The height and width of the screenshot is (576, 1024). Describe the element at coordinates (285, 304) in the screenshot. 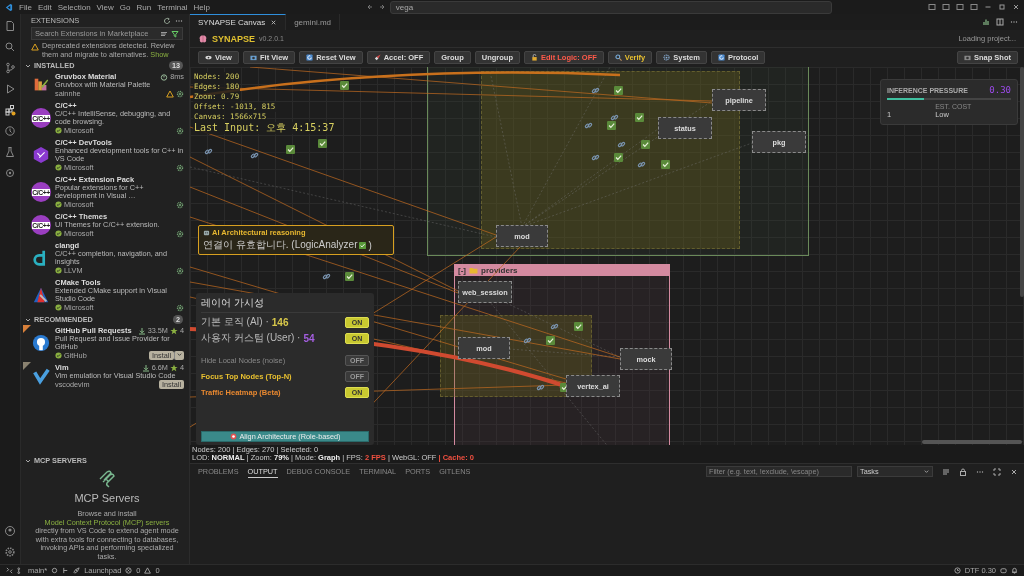

I see `panel-title: 레이어 가시성` at that location.